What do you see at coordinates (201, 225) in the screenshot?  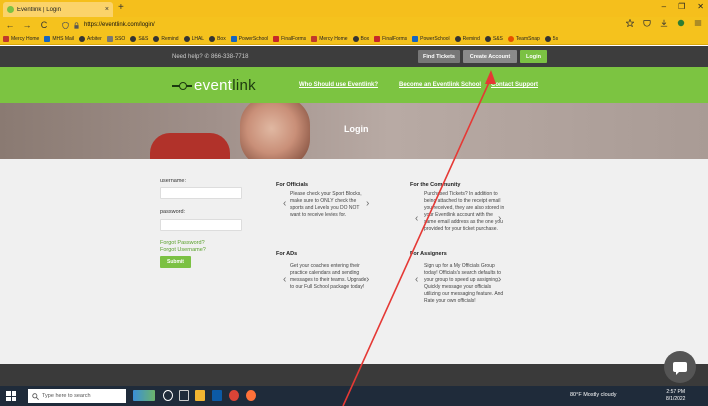 I see `password-input` at bounding box center [201, 225].